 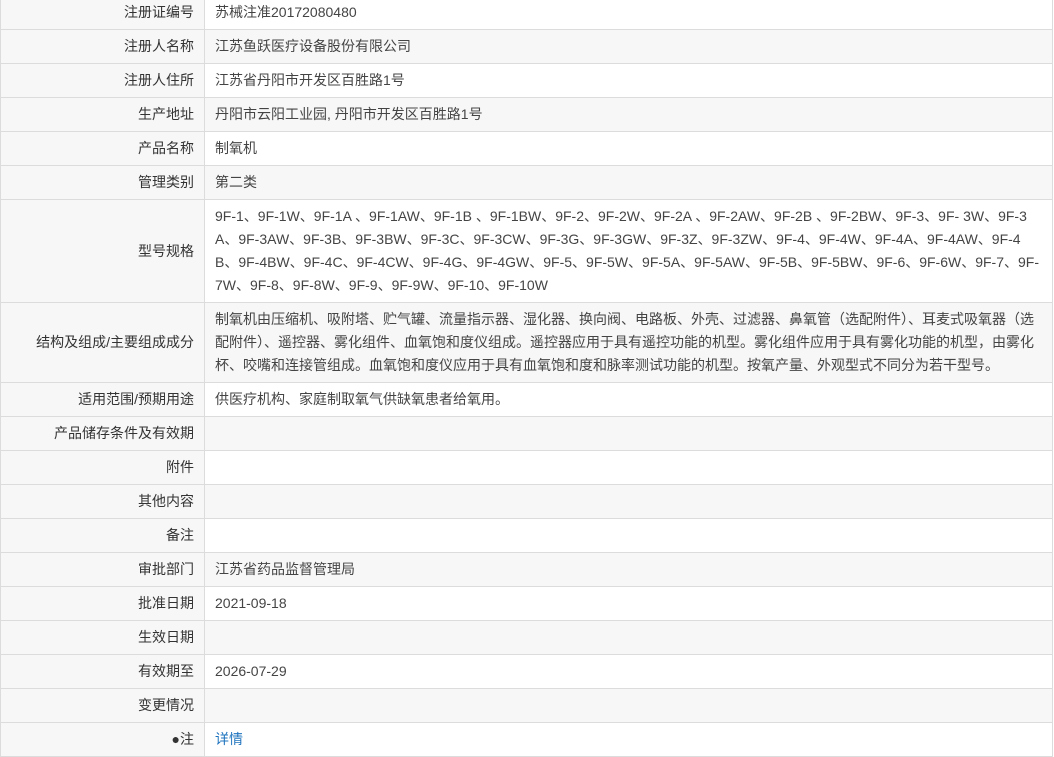 What do you see at coordinates (102, 399) in the screenshot?
I see `label-intended-use: 适用范围/预期用途` at bounding box center [102, 399].